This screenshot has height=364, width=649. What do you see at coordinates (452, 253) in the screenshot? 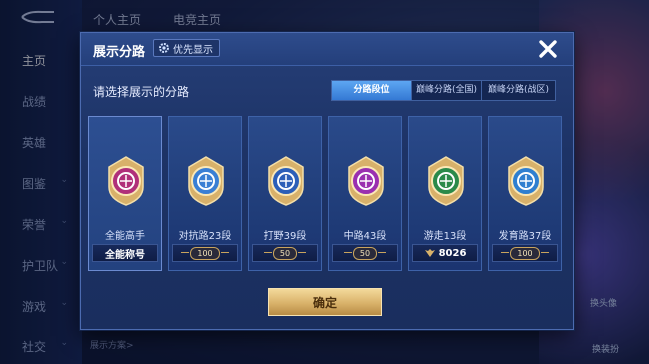
I see `rank-points-value: 8026` at bounding box center [452, 253].